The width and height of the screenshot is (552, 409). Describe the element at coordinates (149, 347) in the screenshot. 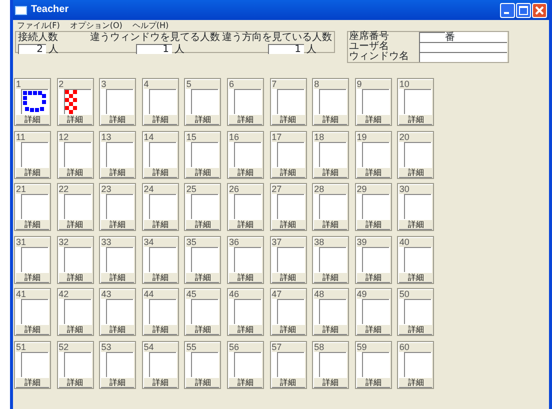

I see `seat-number: 54` at that location.